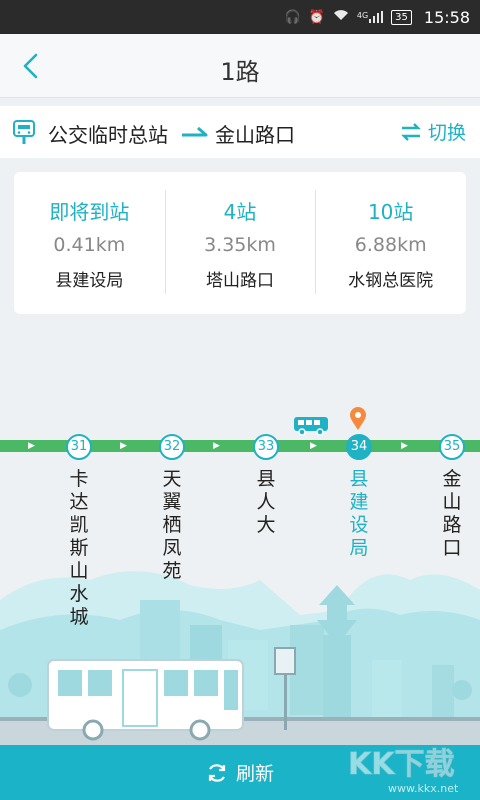  Describe the element at coordinates (172, 525) in the screenshot. I see `stop-name: 天翼栖凤苑` at that location.